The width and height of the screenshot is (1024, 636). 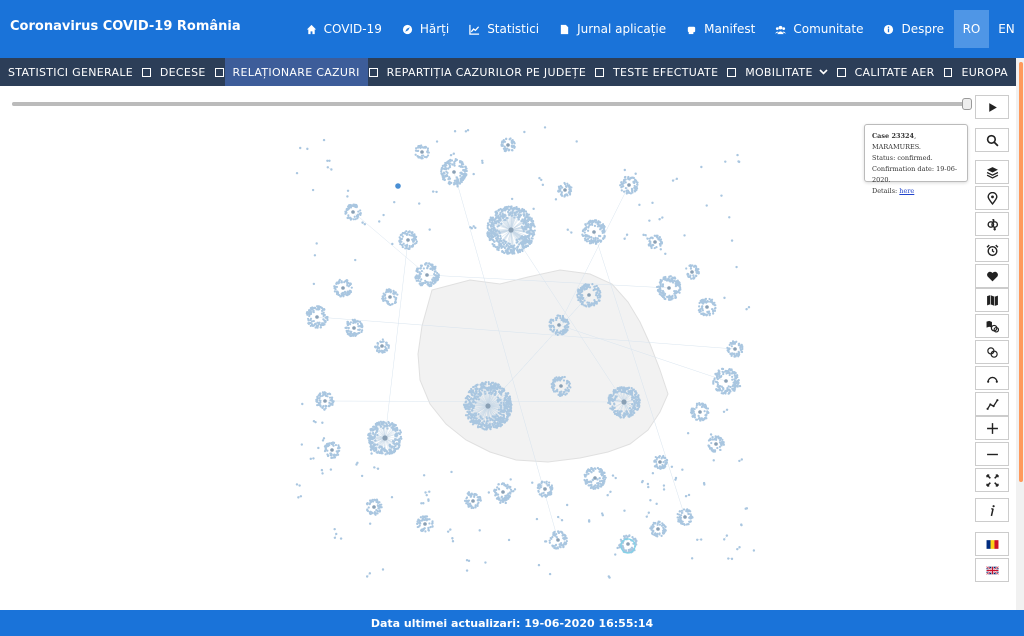 What do you see at coordinates (491, 104) in the screenshot?
I see `timeline-slider` at bounding box center [491, 104].